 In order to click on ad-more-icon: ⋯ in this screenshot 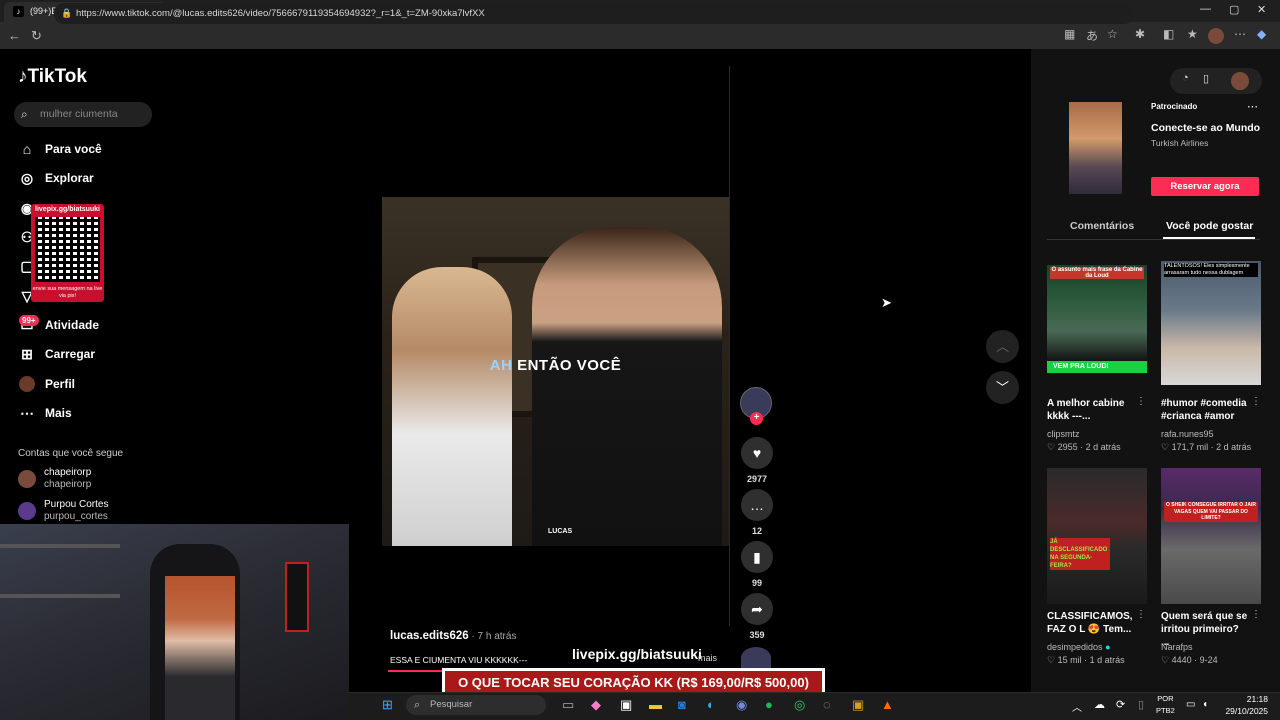, I will do `click(1252, 106)`.